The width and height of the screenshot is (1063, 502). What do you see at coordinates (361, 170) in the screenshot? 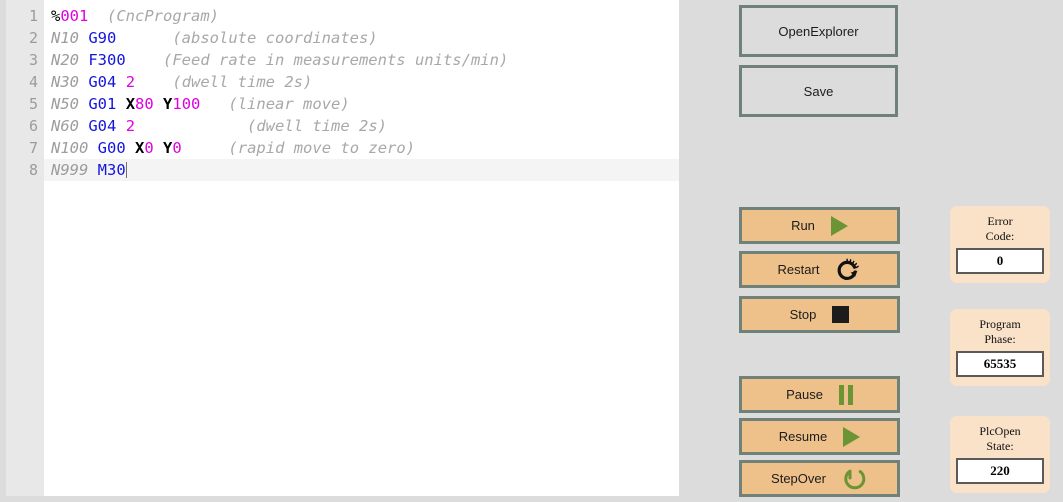
I see `code-line: N999 M30` at bounding box center [361, 170].